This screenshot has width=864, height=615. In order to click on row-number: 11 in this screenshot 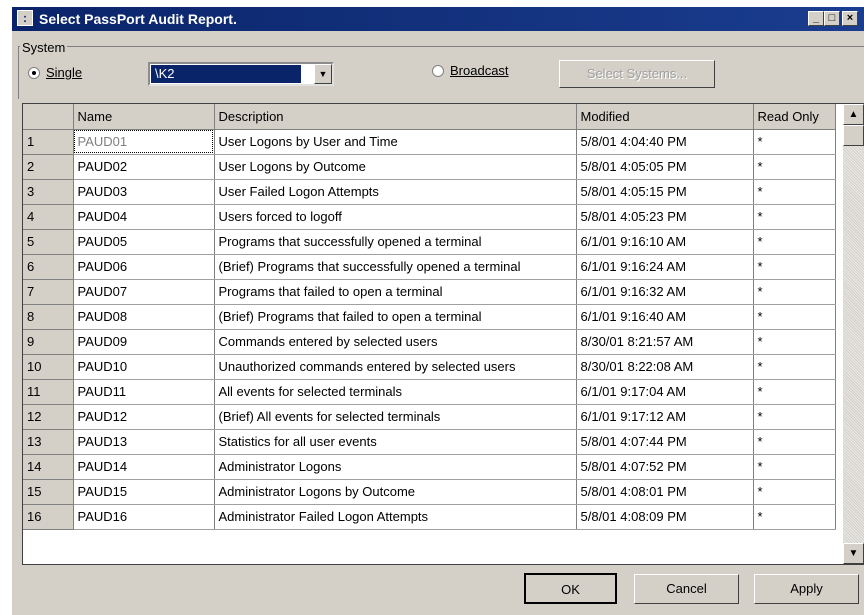, I will do `click(48, 392)`.